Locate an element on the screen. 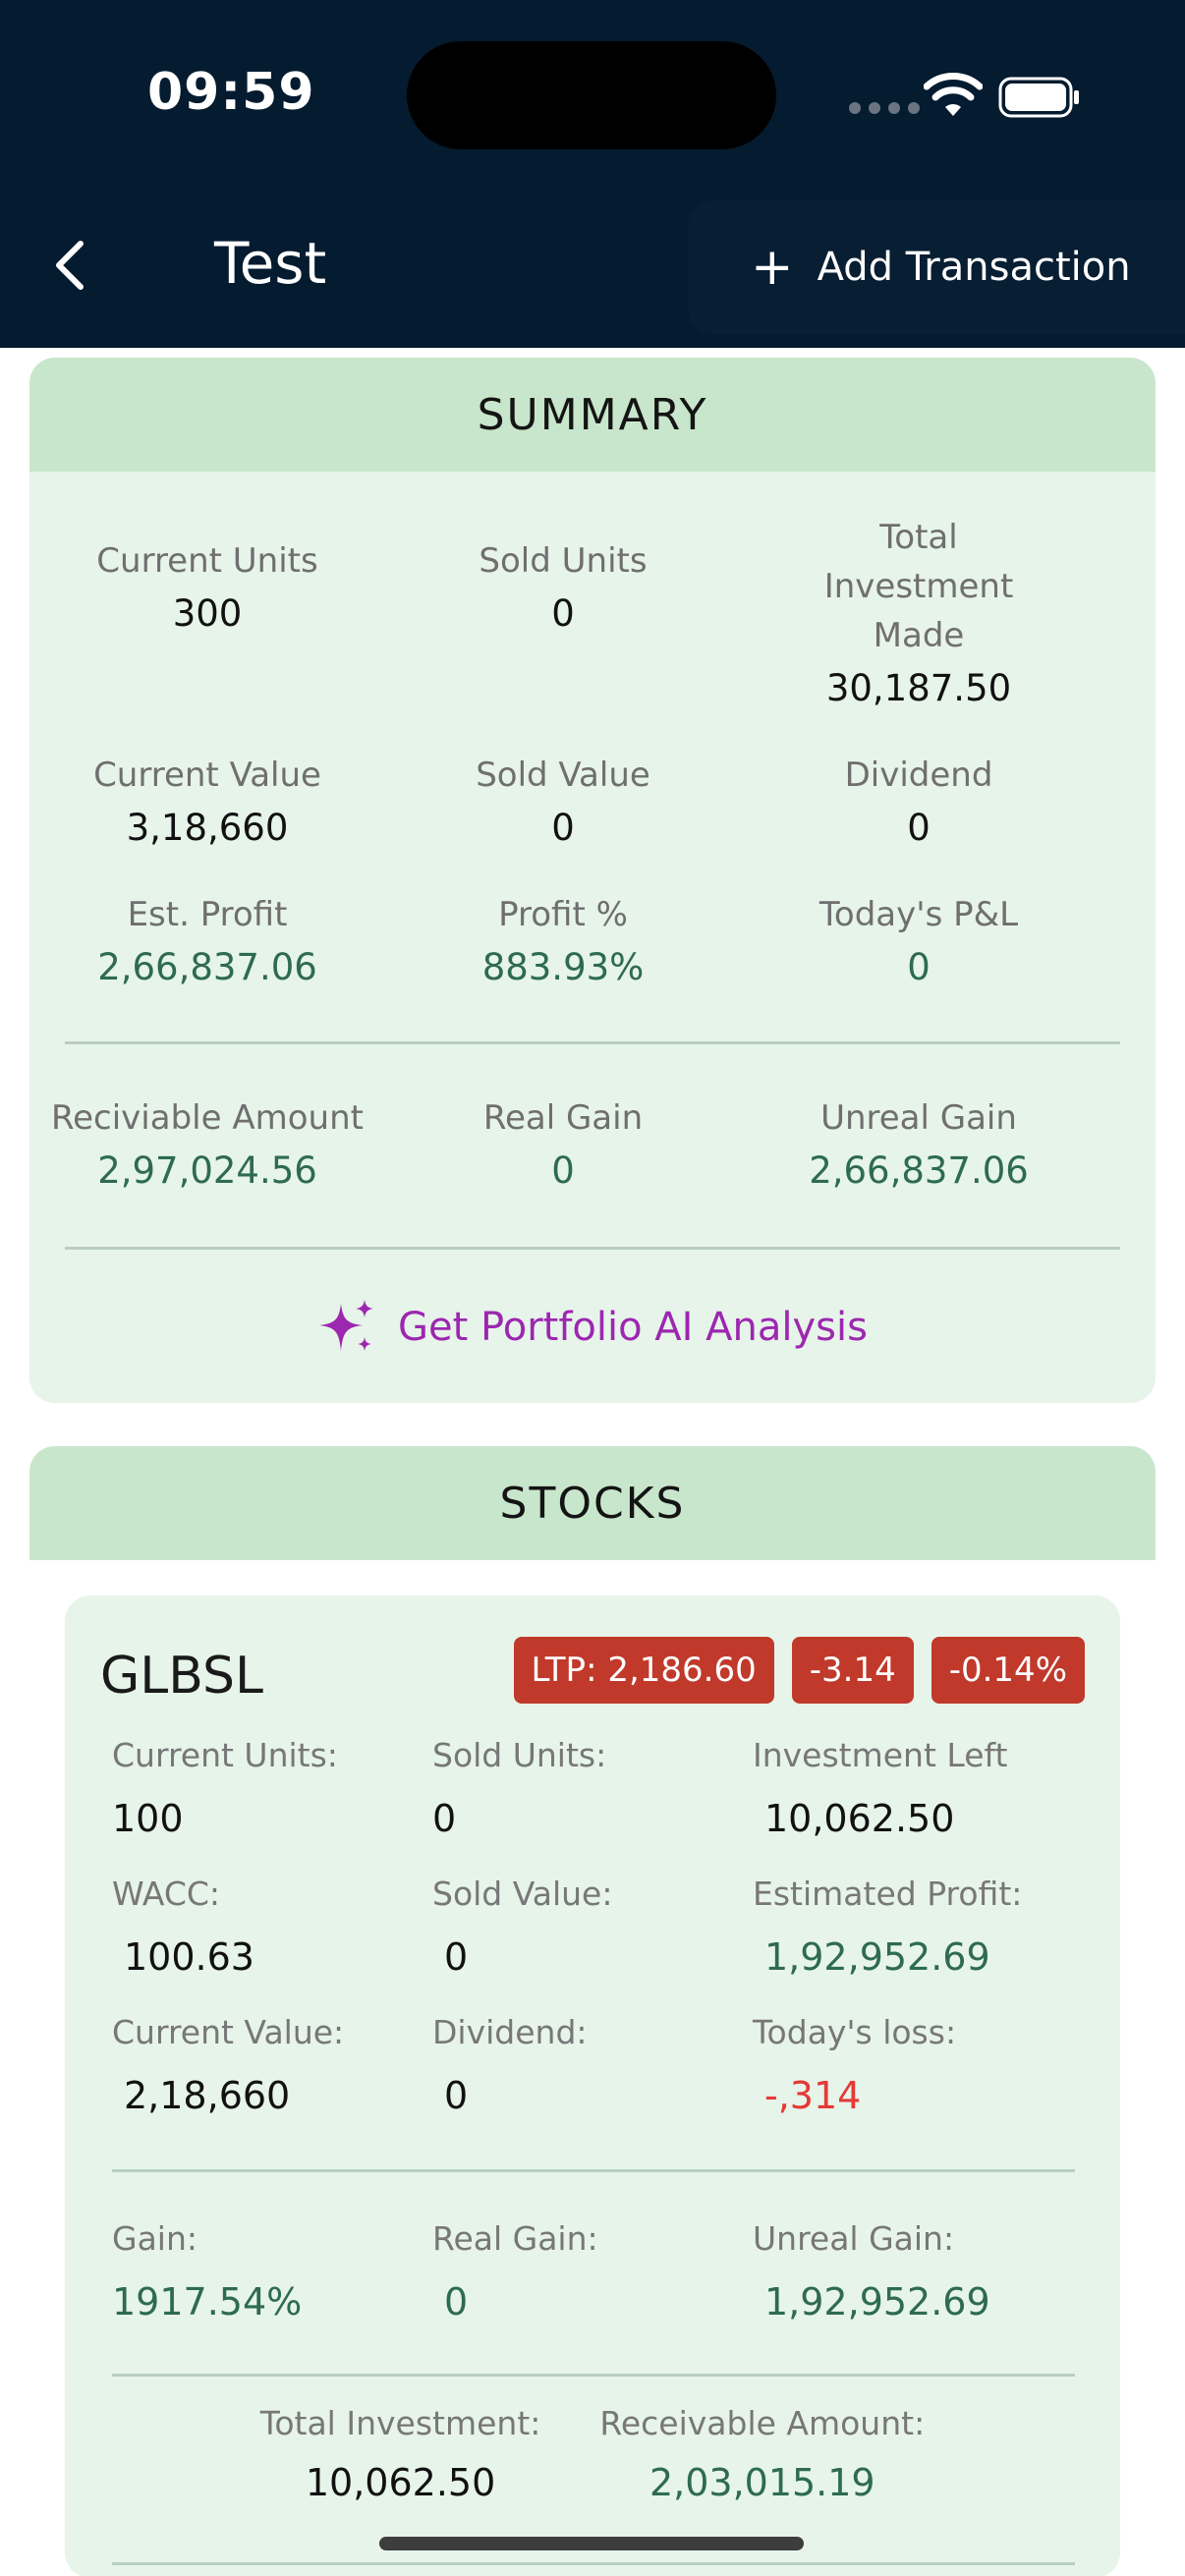 The height and width of the screenshot is (2576, 1185). summary-receivable-amount: Reciviable Amount 2,97,024.56 is located at coordinates (208, 1145).